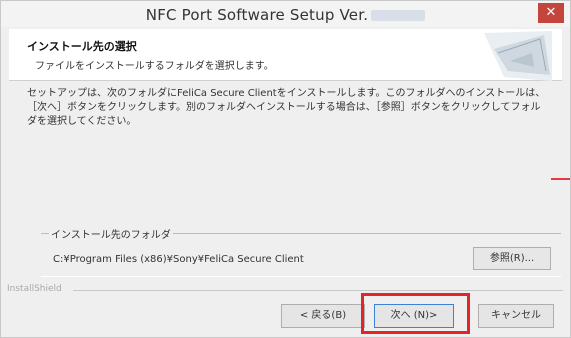 This screenshot has height=338, width=571. I want to click on close-icon: ✕, so click(551, 12).